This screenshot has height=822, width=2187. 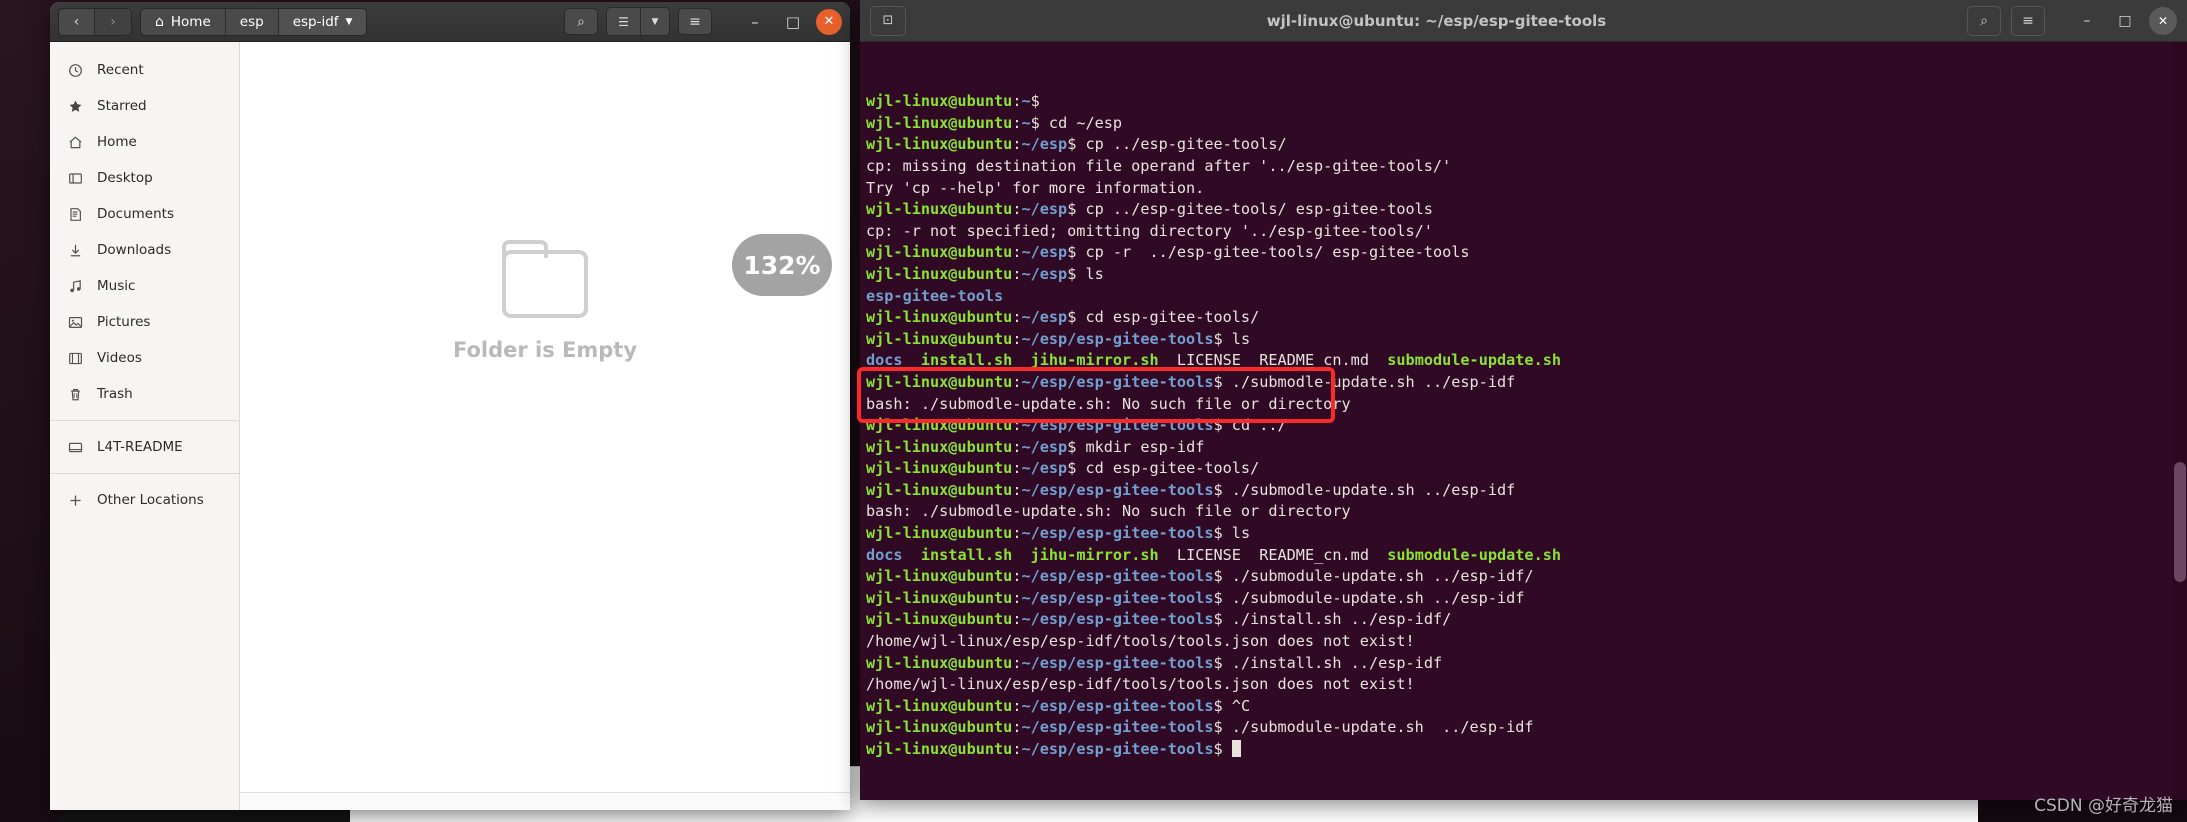 I want to click on csdn-watermark: CSDN @好奇龙猫, so click(x=2103, y=806).